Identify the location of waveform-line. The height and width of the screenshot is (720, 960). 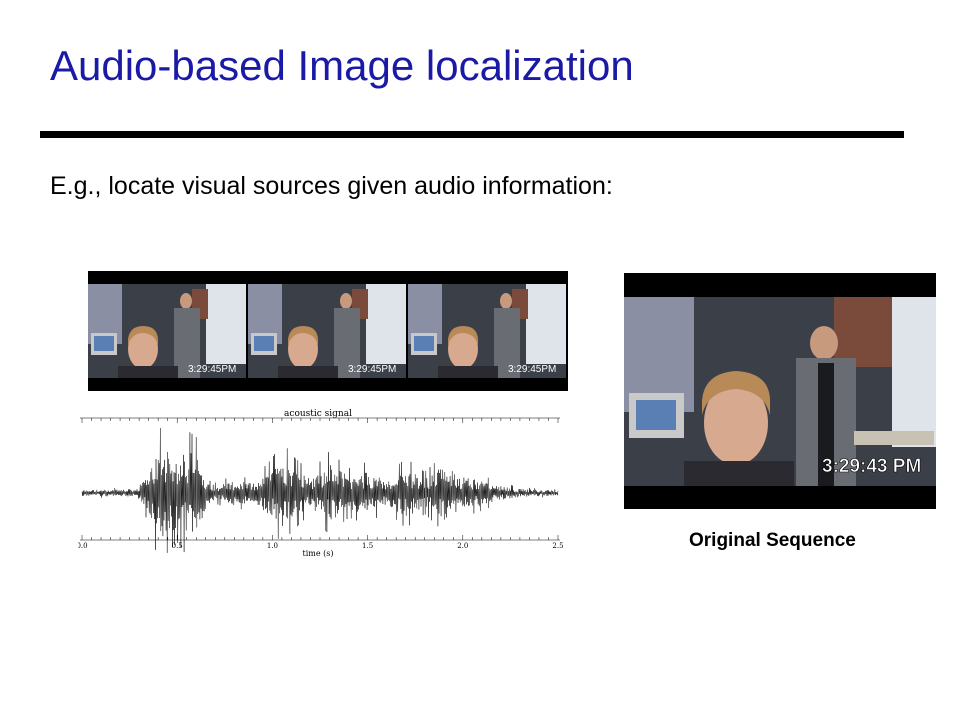
(320, 490).